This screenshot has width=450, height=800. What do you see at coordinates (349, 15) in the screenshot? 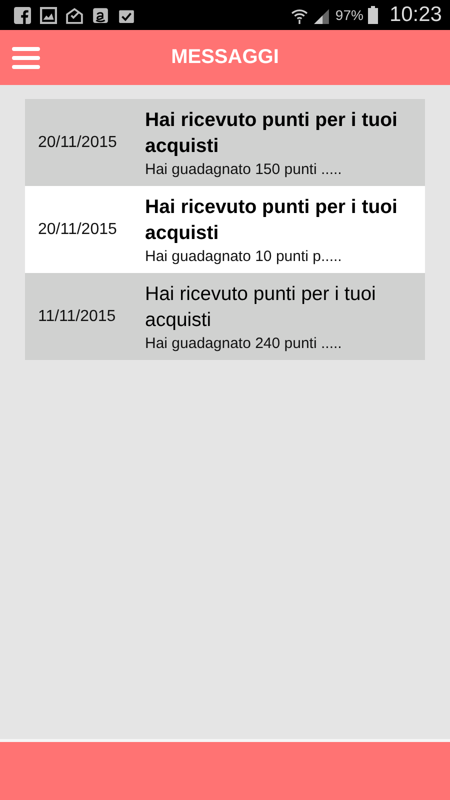
I see `battery-percent: 97%` at bounding box center [349, 15].